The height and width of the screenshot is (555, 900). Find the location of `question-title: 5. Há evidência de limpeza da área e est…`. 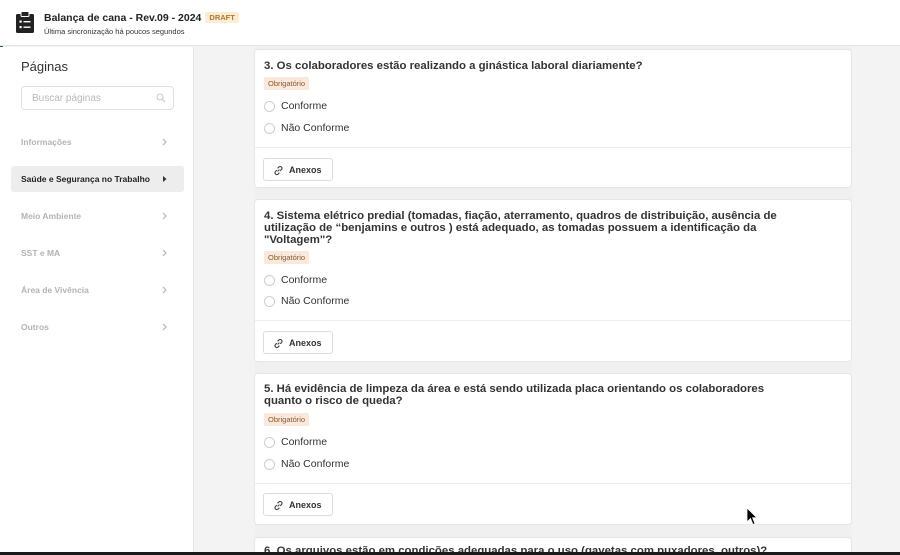

question-title: 5. Há evidência de limpeza da área e est… is located at coordinates (514, 395).